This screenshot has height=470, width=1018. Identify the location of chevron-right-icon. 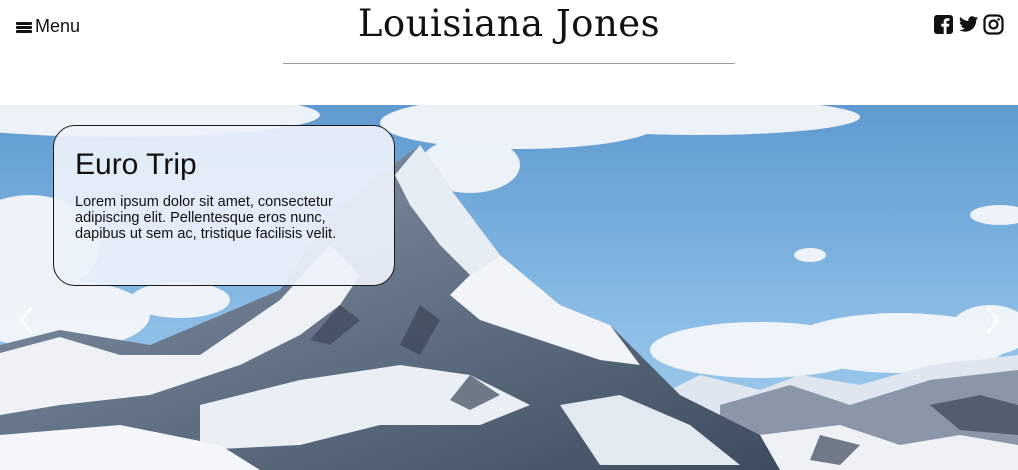
(993, 320).